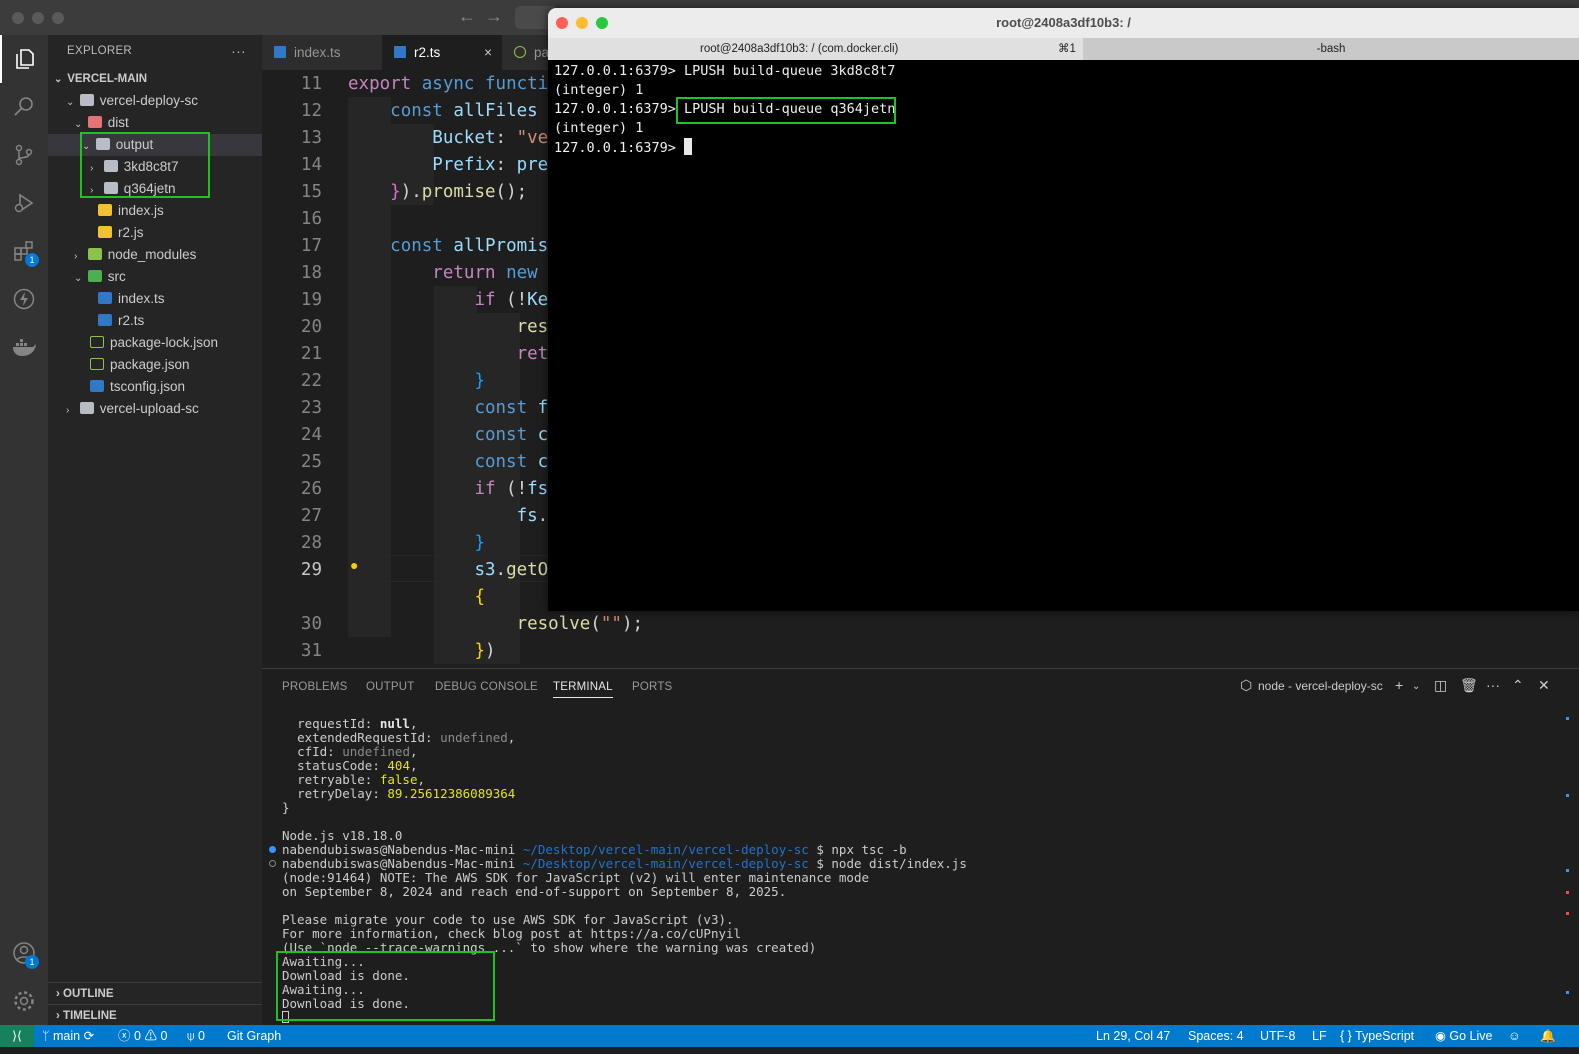 The width and height of the screenshot is (1579, 1054). What do you see at coordinates (155, 343) in the screenshot?
I see `tree-file-package-lock-json: package-lock.json` at bounding box center [155, 343].